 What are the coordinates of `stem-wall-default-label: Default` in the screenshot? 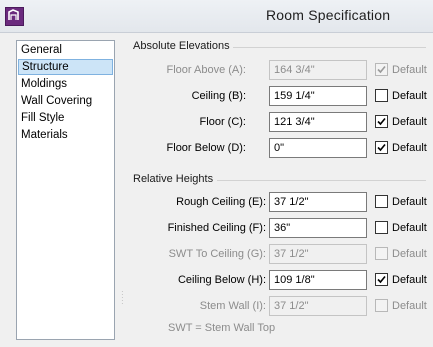 It's located at (409, 306).